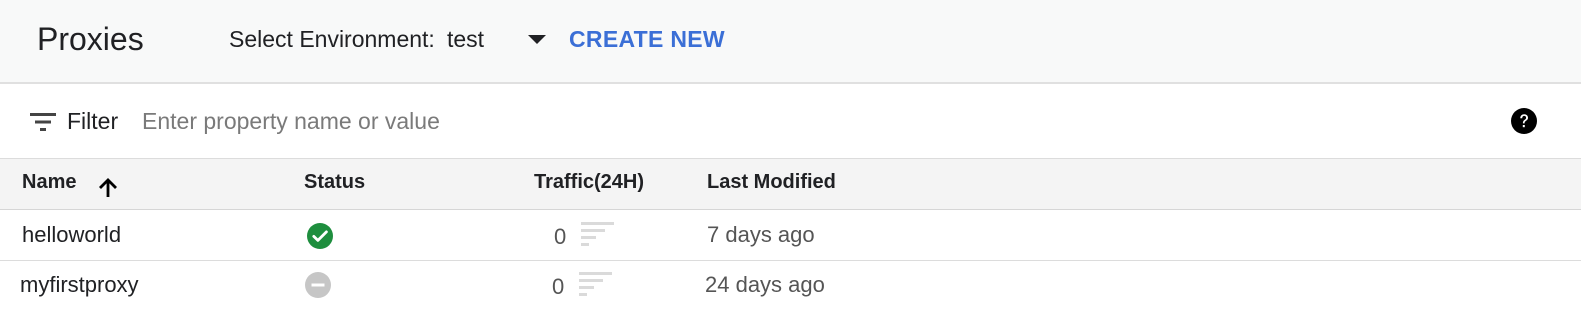 The image size is (1581, 313). Describe the element at coordinates (93, 121) in the screenshot. I see `filter-label: Filter` at that location.